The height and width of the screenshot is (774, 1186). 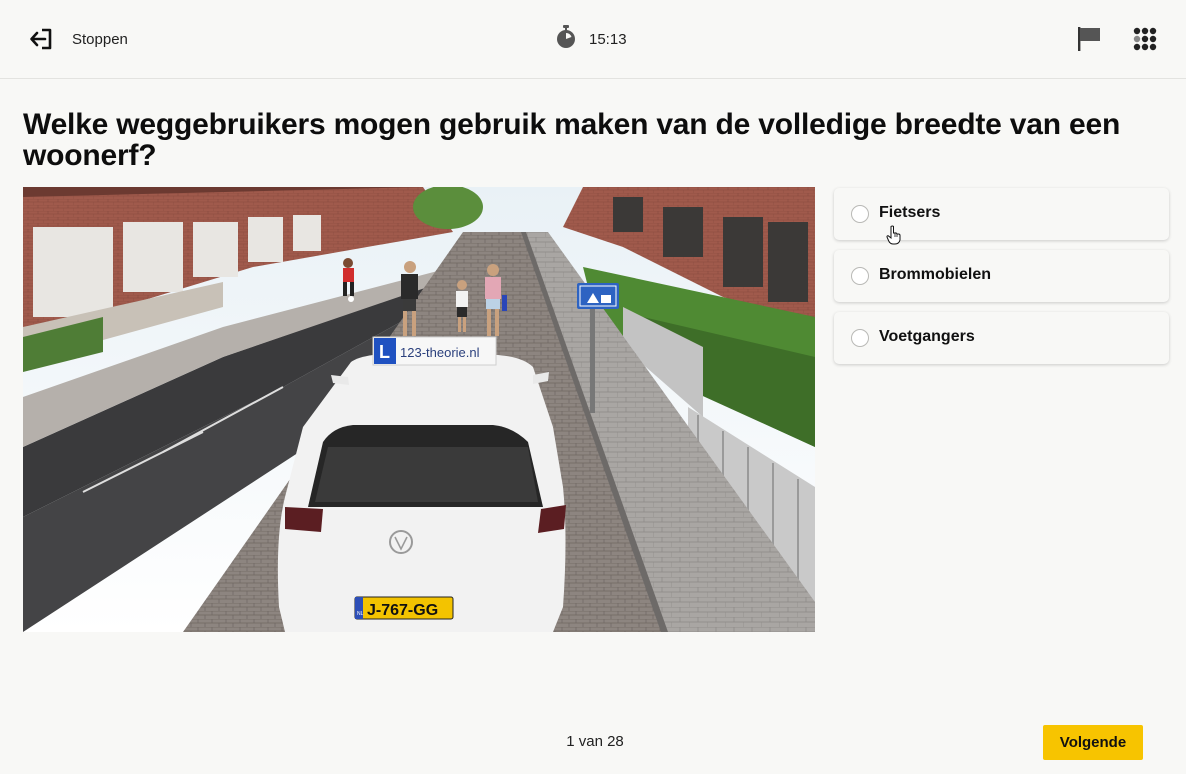 What do you see at coordinates (440, 352) in the screenshot?
I see `roof-sign-brand: 123-theorie.nl` at bounding box center [440, 352].